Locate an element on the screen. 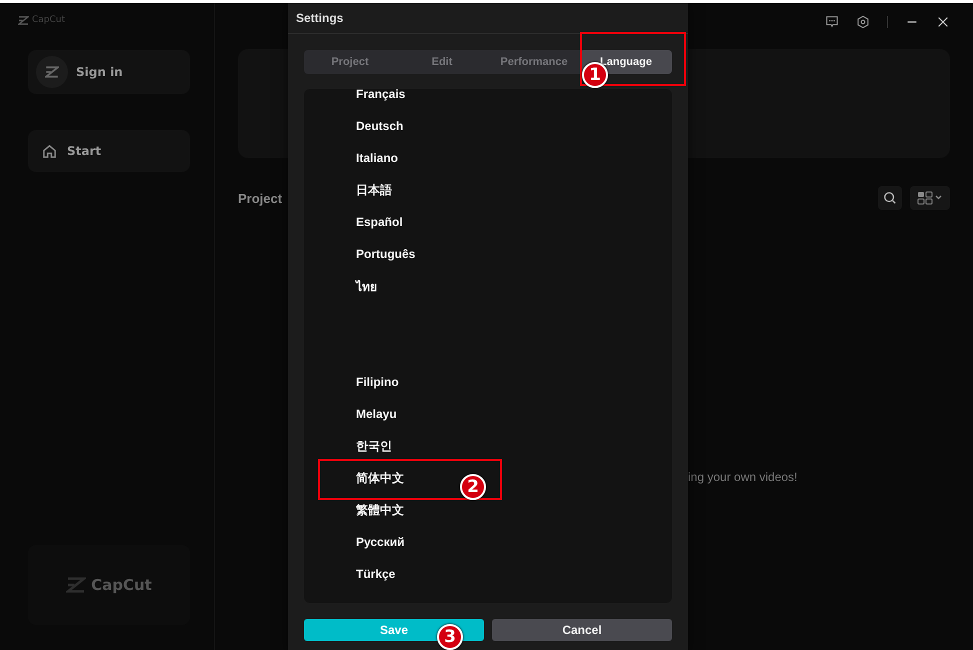 This screenshot has width=973, height=650. app-logo: CapCut is located at coordinates (104, 20).